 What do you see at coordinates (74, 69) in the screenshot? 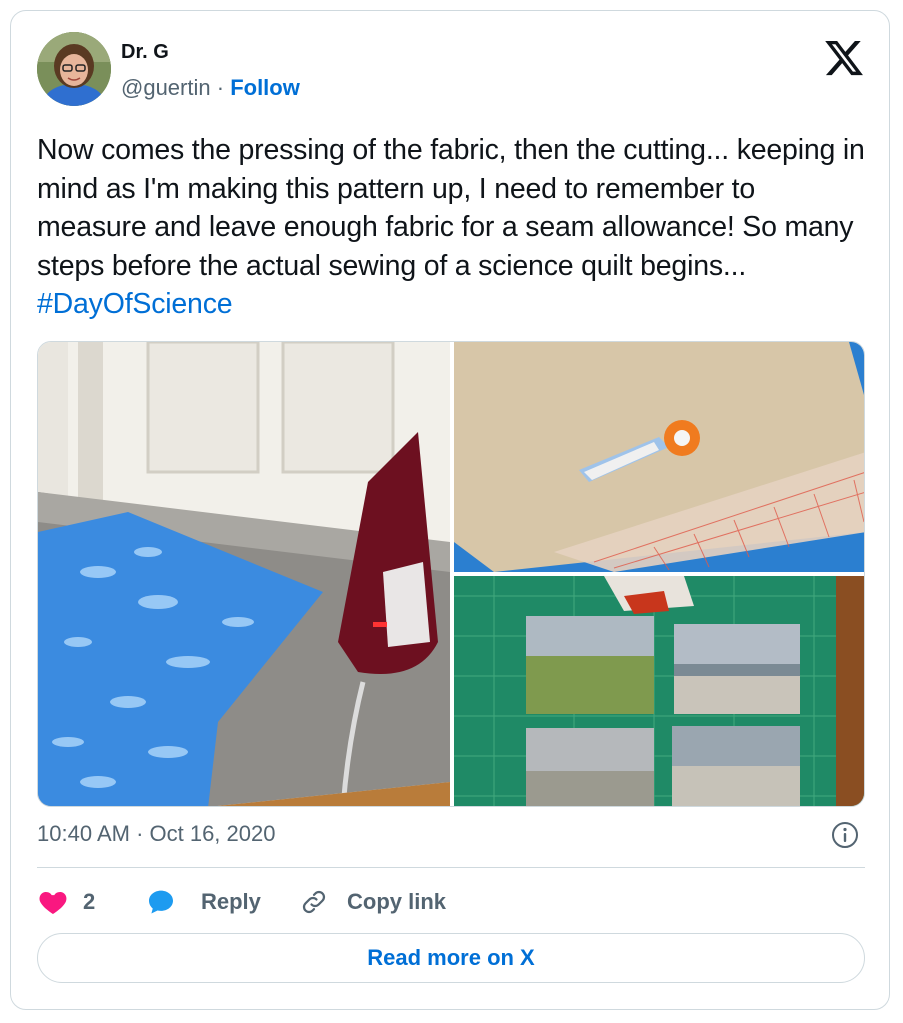
I see `avatar` at bounding box center [74, 69].